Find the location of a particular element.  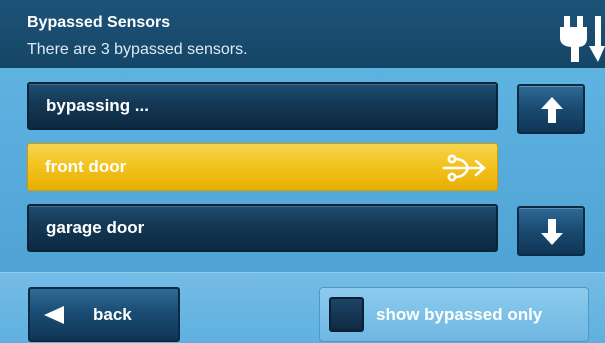

scroll-up-button is located at coordinates (551, 109).